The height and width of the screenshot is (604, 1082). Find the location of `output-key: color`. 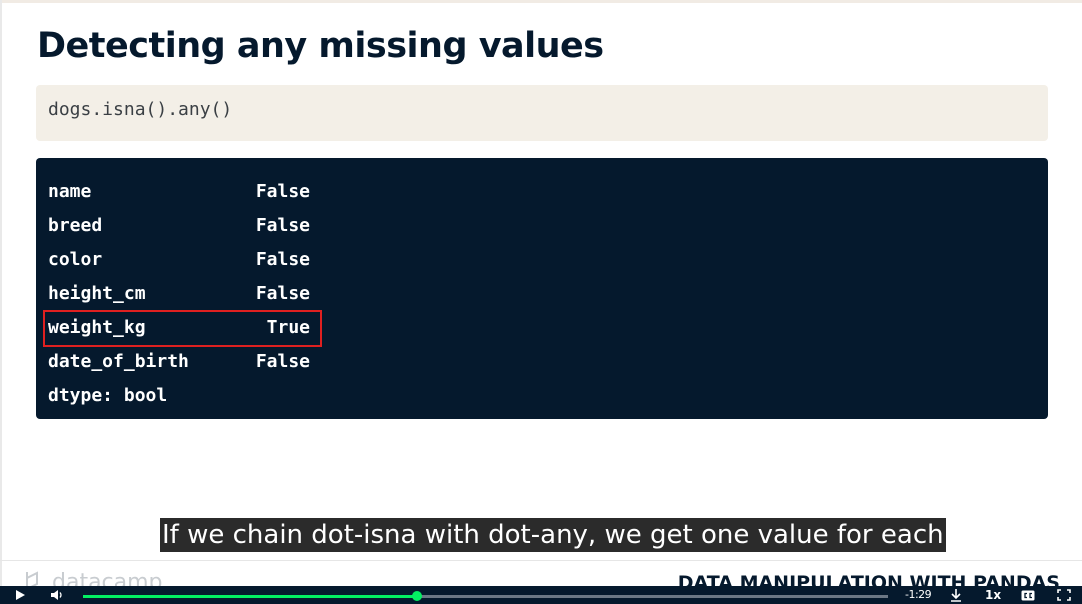

output-key: color is located at coordinates (75, 259).